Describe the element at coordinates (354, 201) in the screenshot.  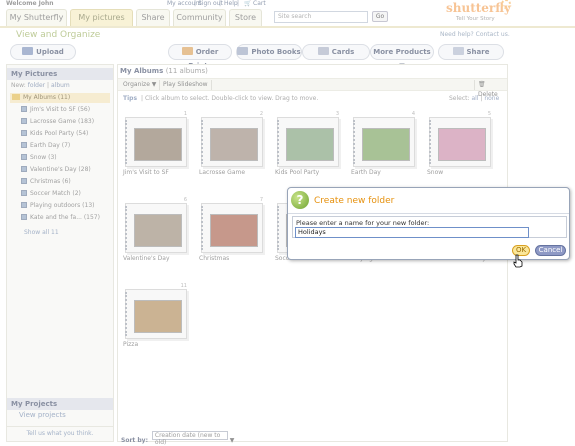
I see `dialog-title: Create new folder` at that location.